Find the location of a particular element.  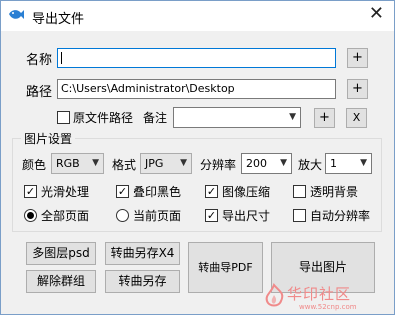

current-page-radio is located at coordinates (122, 215).